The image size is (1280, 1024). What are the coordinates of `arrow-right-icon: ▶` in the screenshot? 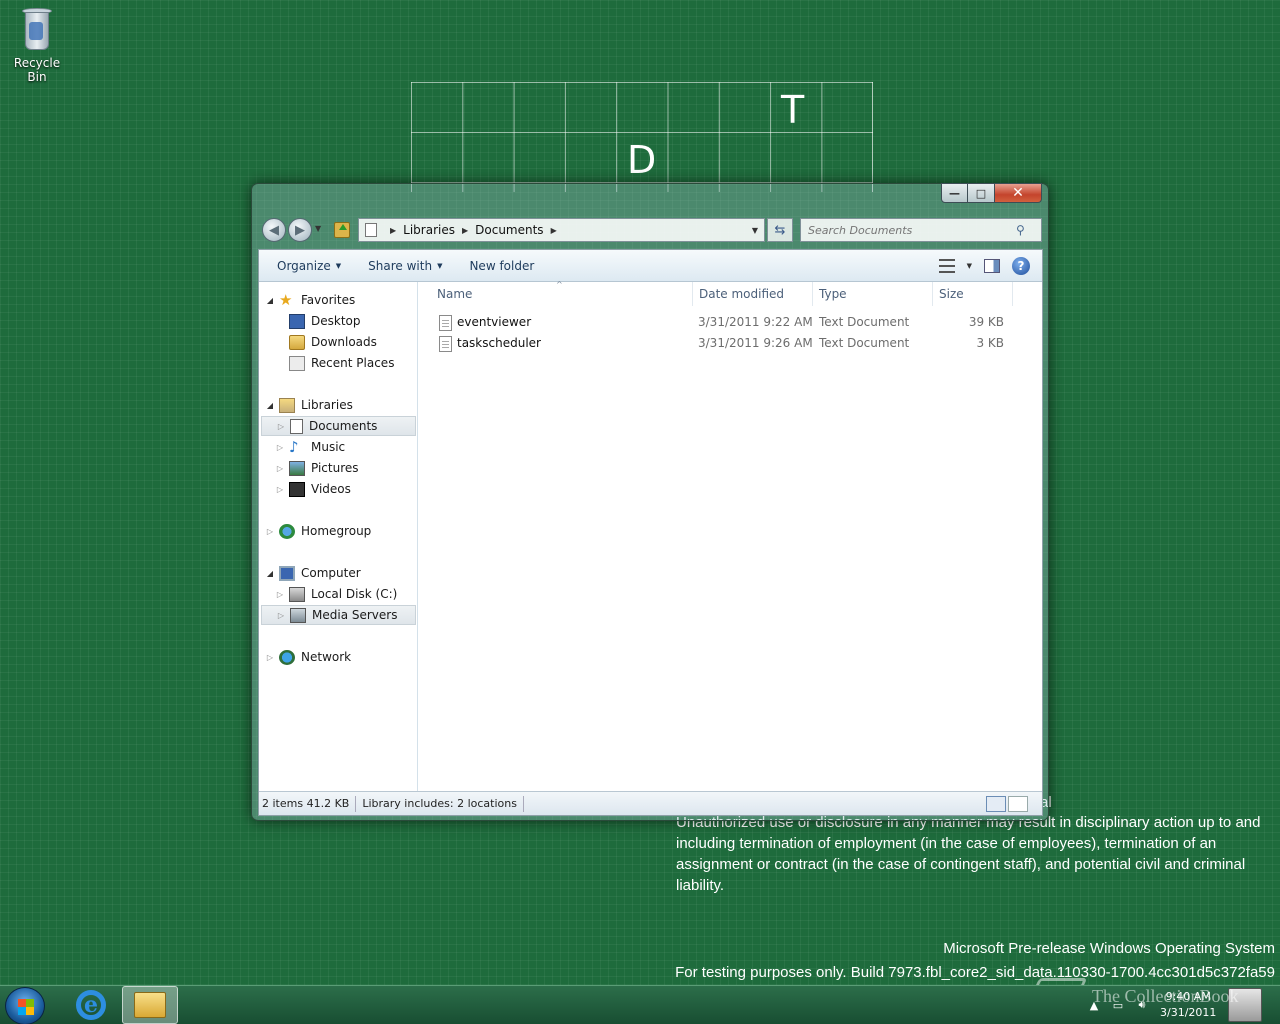 It's located at (300, 230).